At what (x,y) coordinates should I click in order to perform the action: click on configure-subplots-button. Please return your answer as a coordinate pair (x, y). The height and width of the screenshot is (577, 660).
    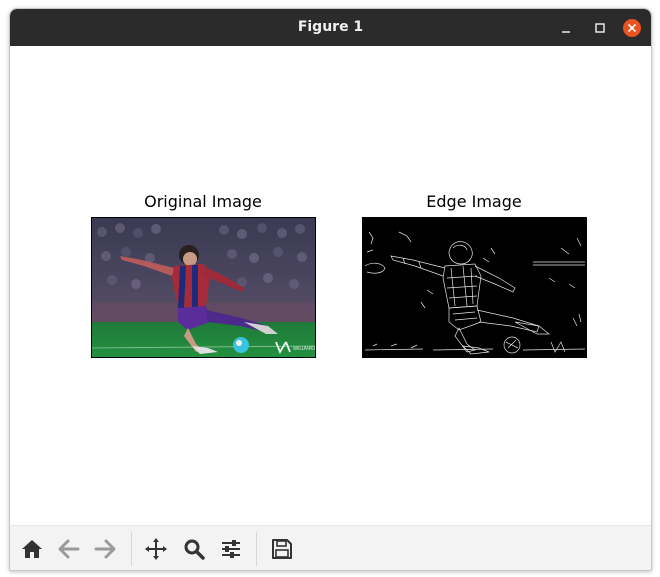
    Looking at the image, I should click on (231, 549).